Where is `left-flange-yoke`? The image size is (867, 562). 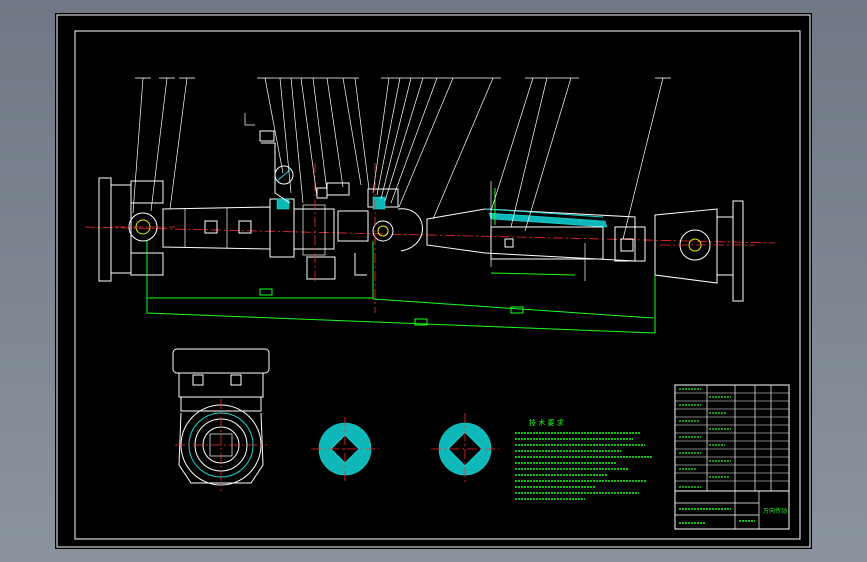
left-flange-yoke is located at coordinates (136, 229).